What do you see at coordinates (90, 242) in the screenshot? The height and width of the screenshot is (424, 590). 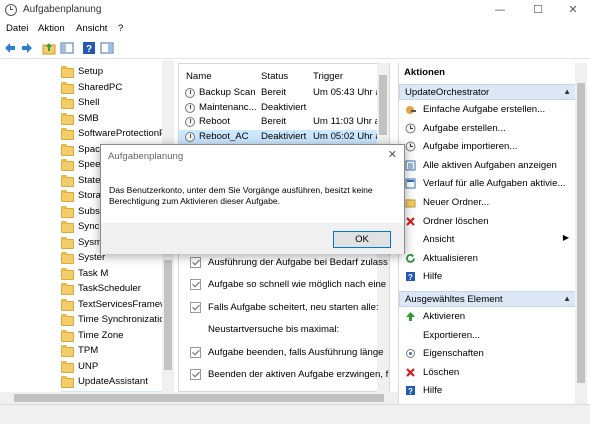 I see `tree-item-label: Sysm` at bounding box center [90, 242].